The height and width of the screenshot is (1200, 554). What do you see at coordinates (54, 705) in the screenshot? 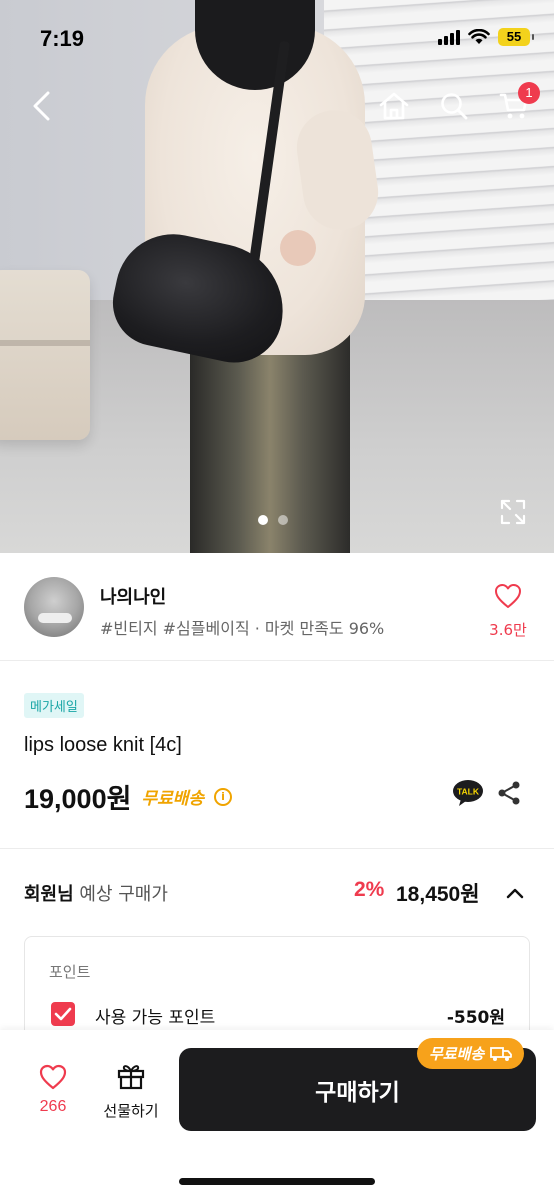
I see `sale-badge: 메가세일` at bounding box center [54, 705].